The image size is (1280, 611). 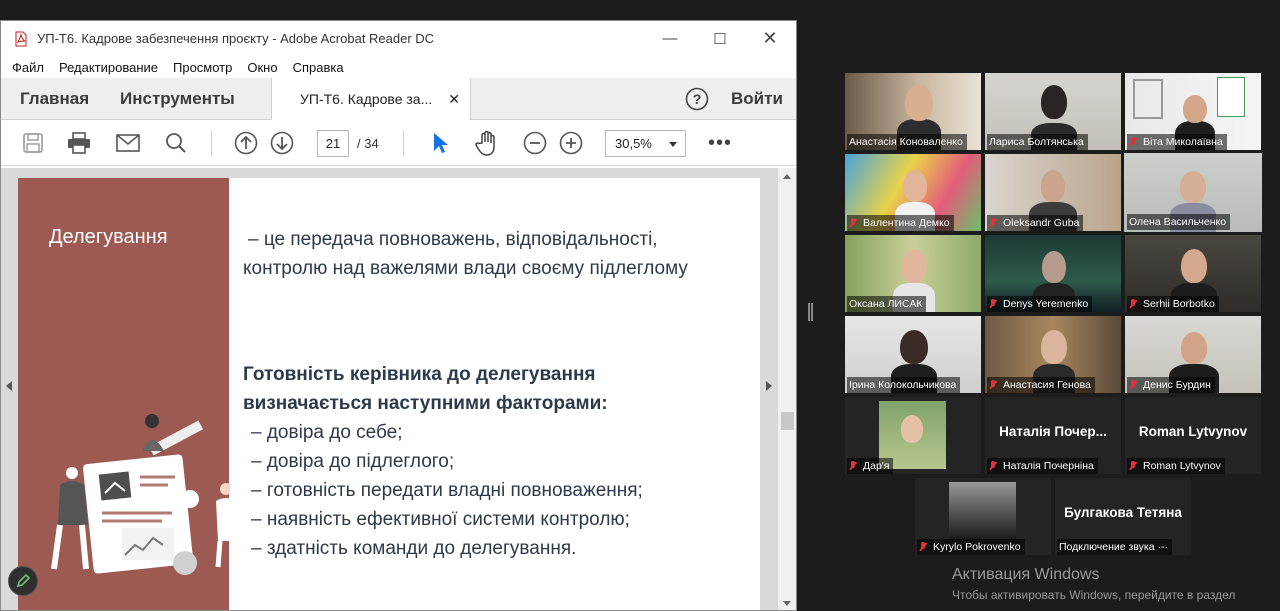 What do you see at coordinates (176, 143) in the screenshot?
I see `search-icon` at bounding box center [176, 143].